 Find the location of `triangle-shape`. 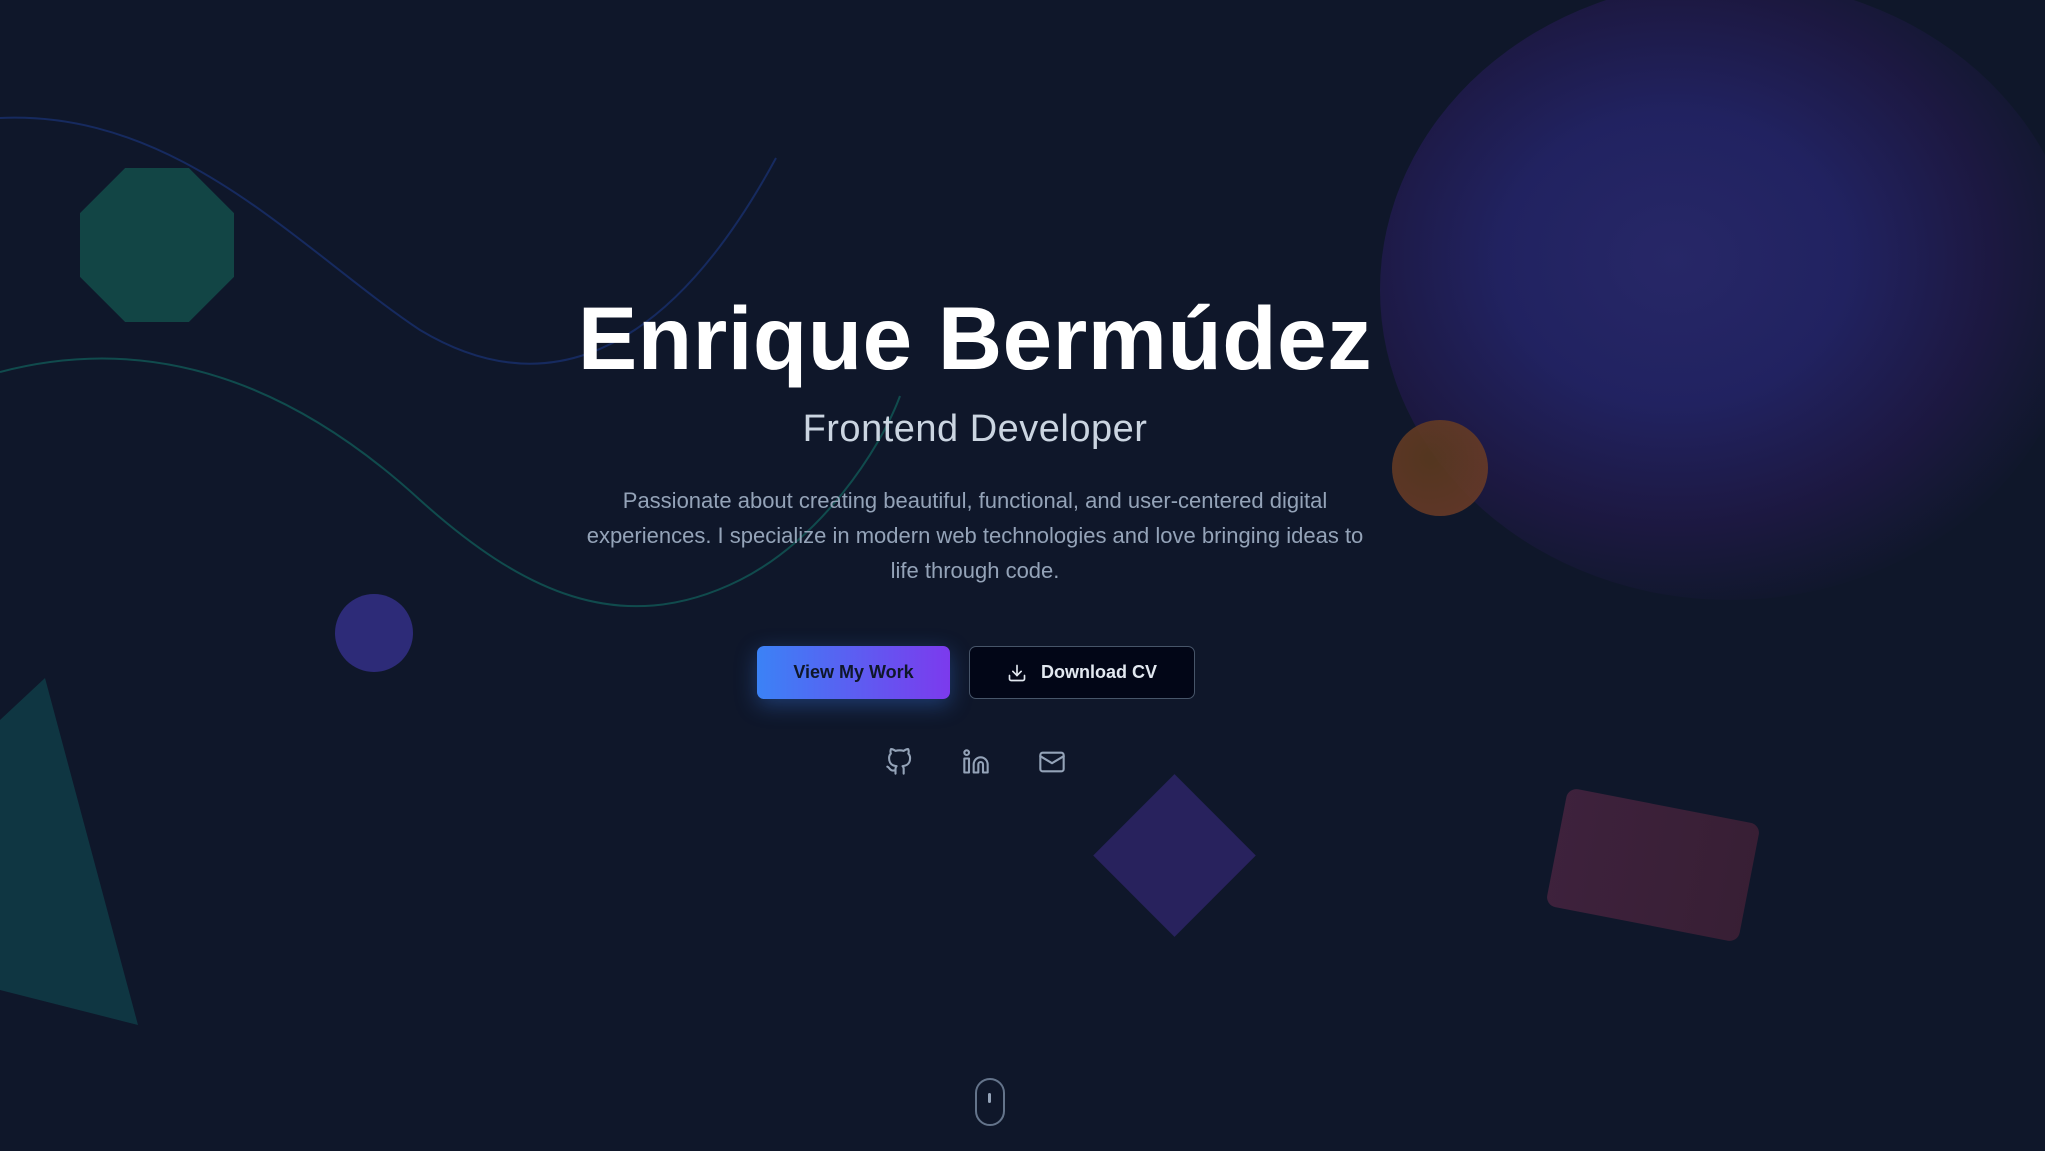

triangle-shape is located at coordinates (69, 851).